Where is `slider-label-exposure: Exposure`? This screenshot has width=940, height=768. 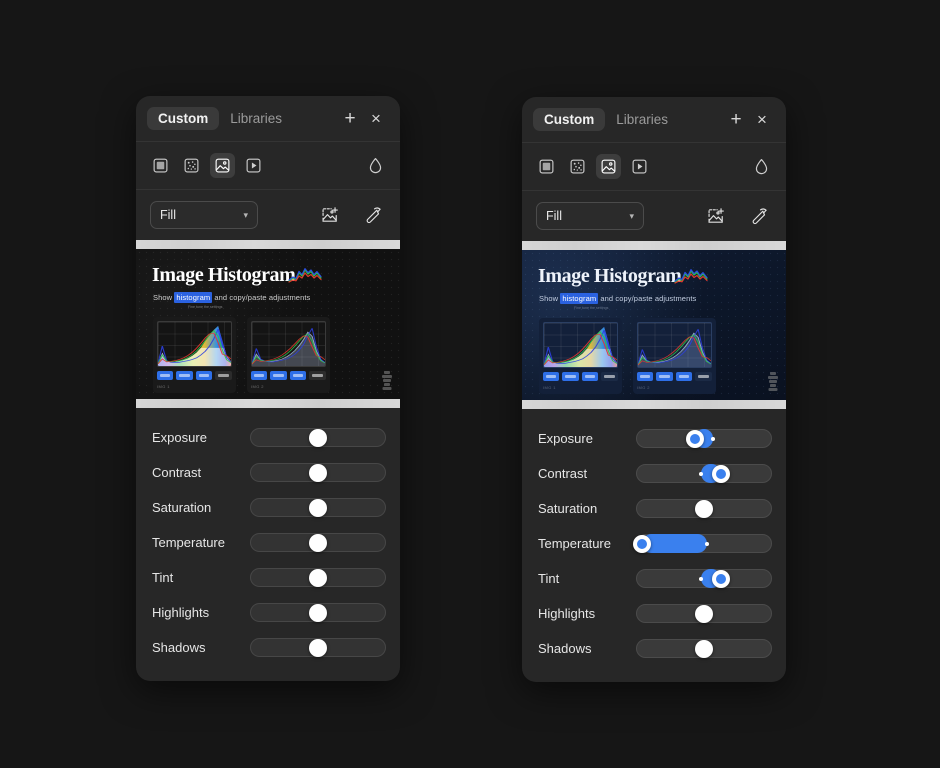 slider-label-exposure: Exposure is located at coordinates (565, 438).